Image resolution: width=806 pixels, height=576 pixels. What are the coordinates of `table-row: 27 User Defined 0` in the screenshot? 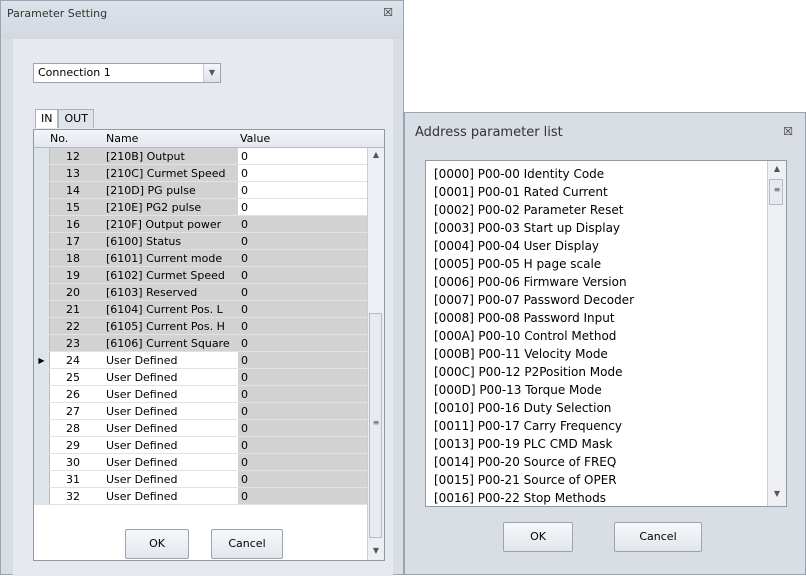 It's located at (200, 411).